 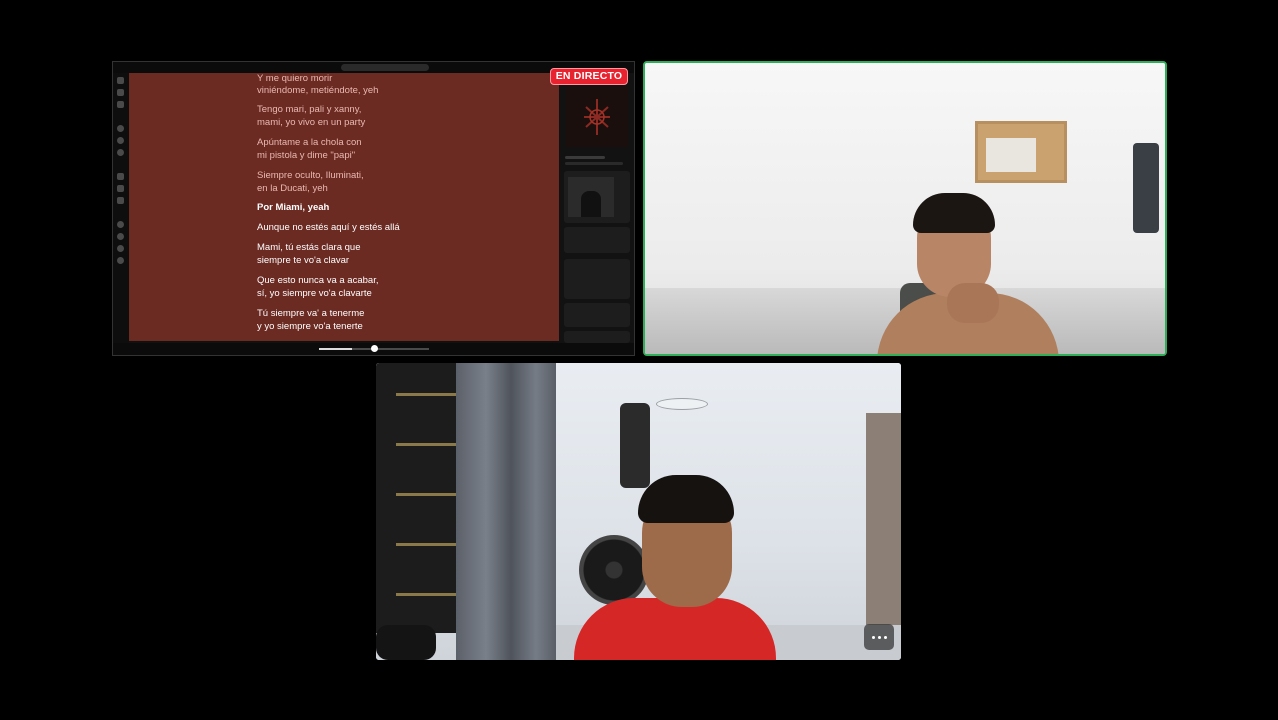 What do you see at coordinates (873, 637) in the screenshot?
I see `more-dots-icon` at bounding box center [873, 637].